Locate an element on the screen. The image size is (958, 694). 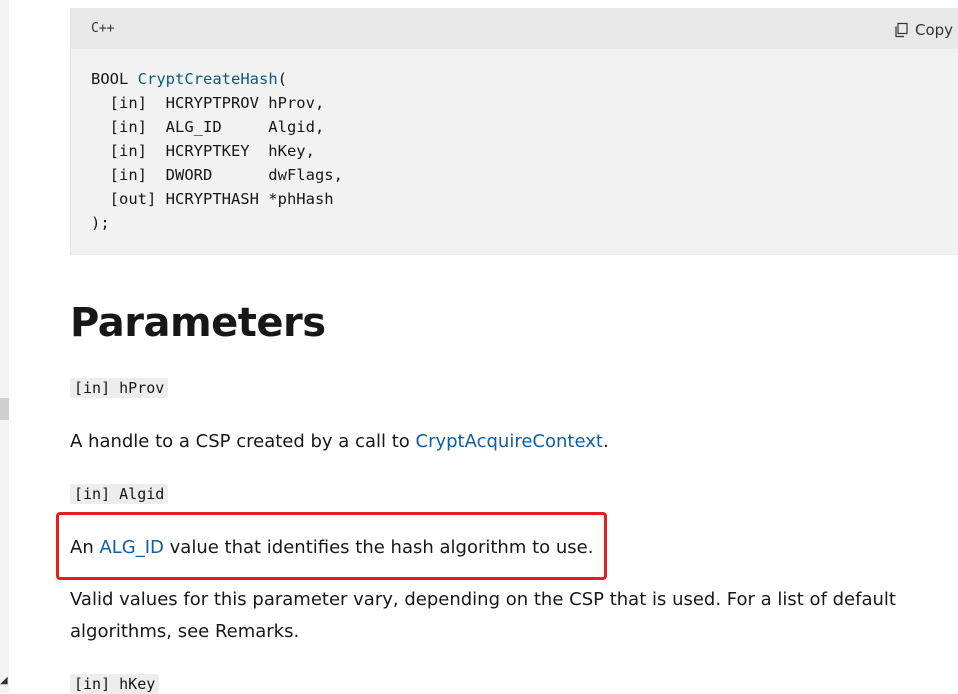
code-language-label: C++ is located at coordinates (103, 28).